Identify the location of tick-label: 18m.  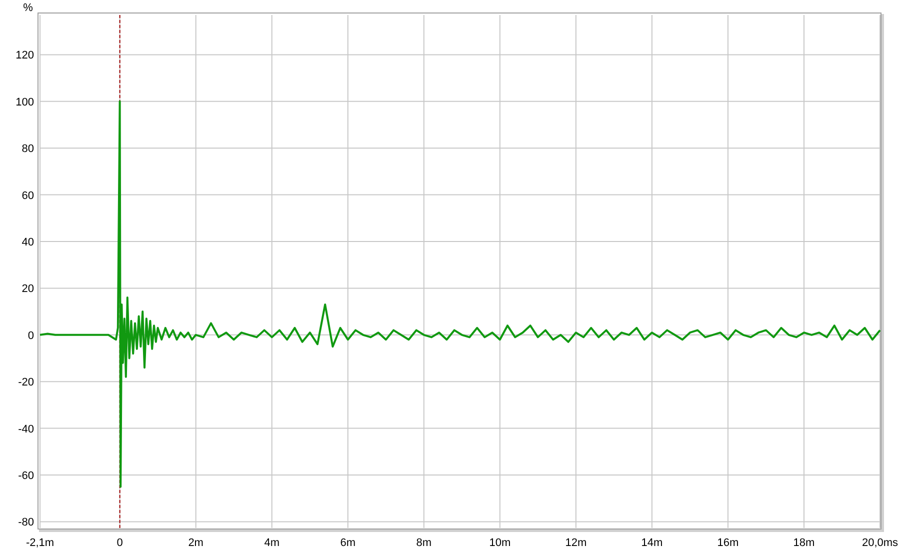
(804, 543).